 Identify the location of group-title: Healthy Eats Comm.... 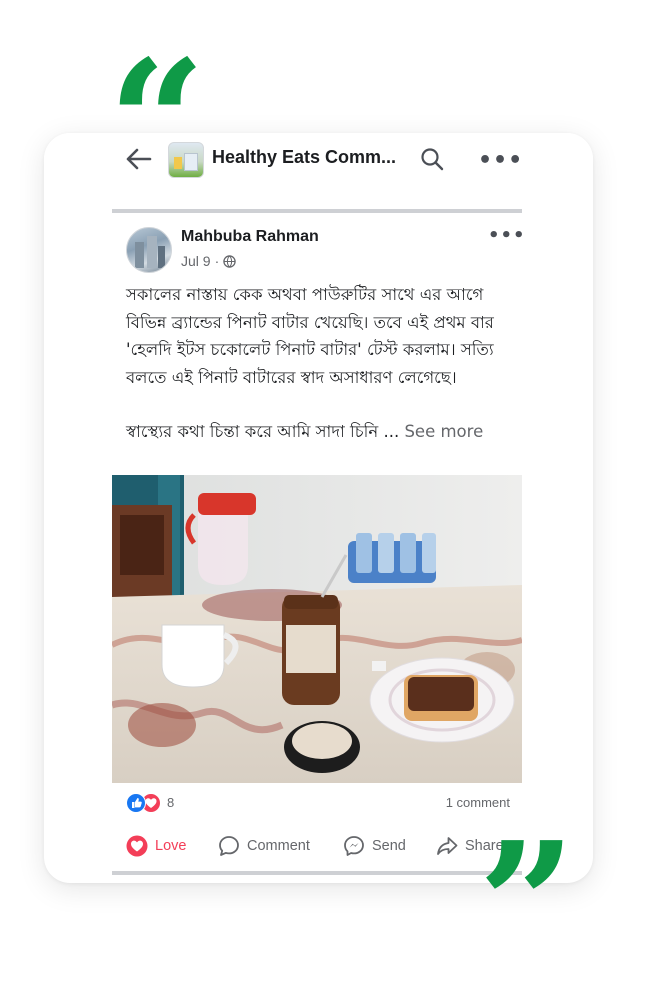
(304, 157).